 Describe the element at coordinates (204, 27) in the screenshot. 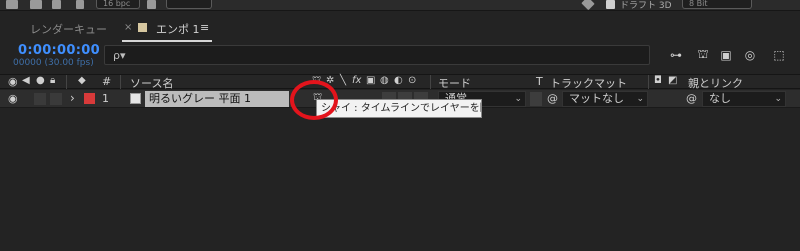

I see `tab-menu-icon: ≡` at that location.